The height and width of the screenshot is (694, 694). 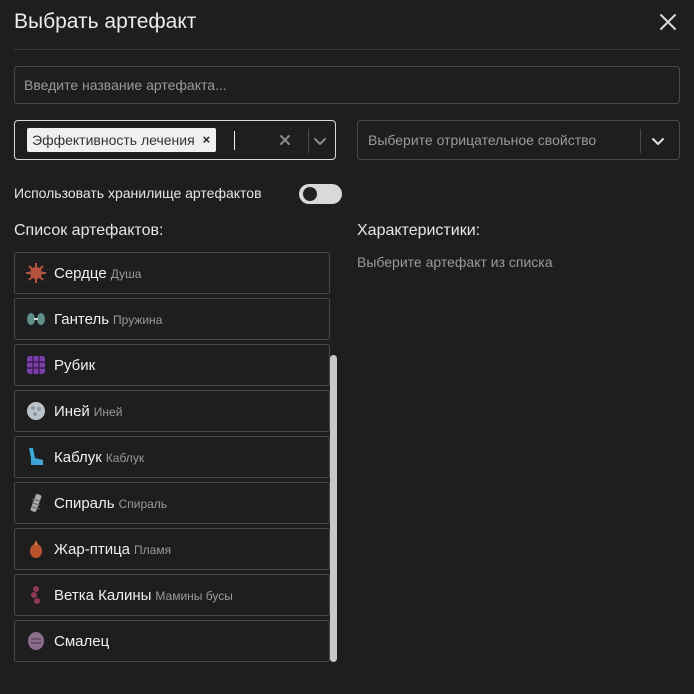 I want to click on artifact-name: Сердце, so click(x=80, y=273).